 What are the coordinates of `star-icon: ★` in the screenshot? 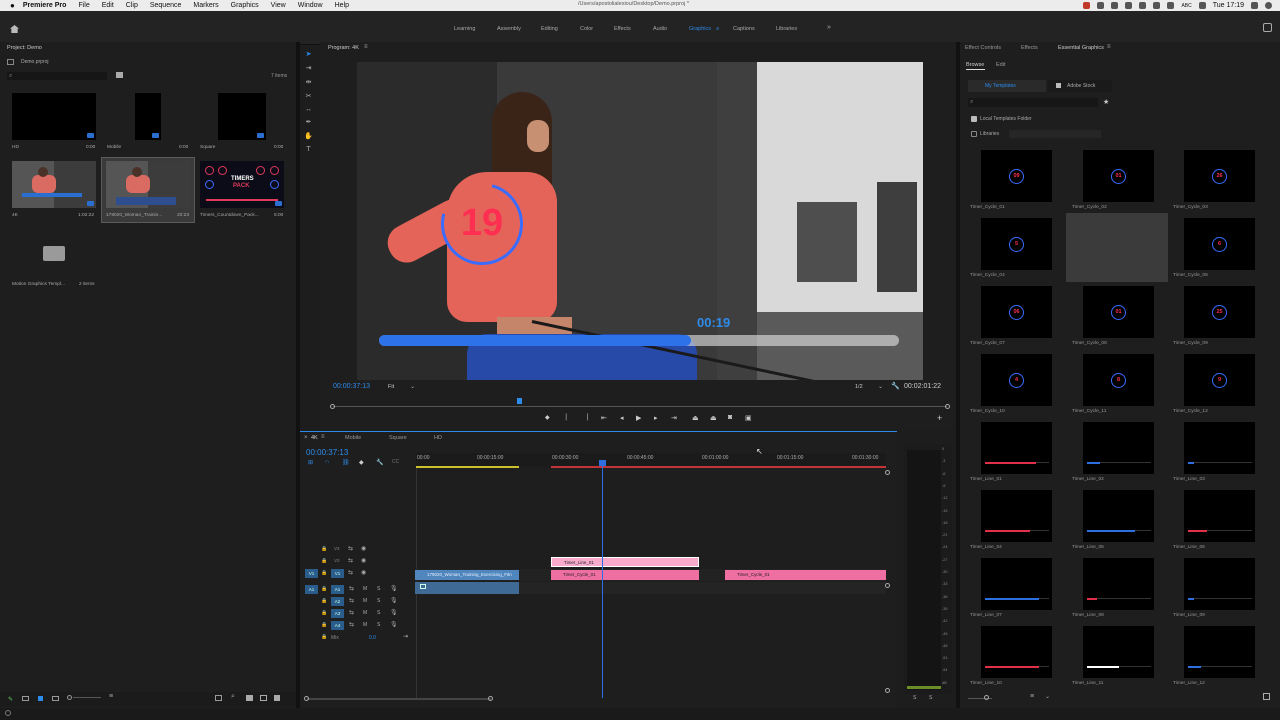 It's located at (1106, 102).